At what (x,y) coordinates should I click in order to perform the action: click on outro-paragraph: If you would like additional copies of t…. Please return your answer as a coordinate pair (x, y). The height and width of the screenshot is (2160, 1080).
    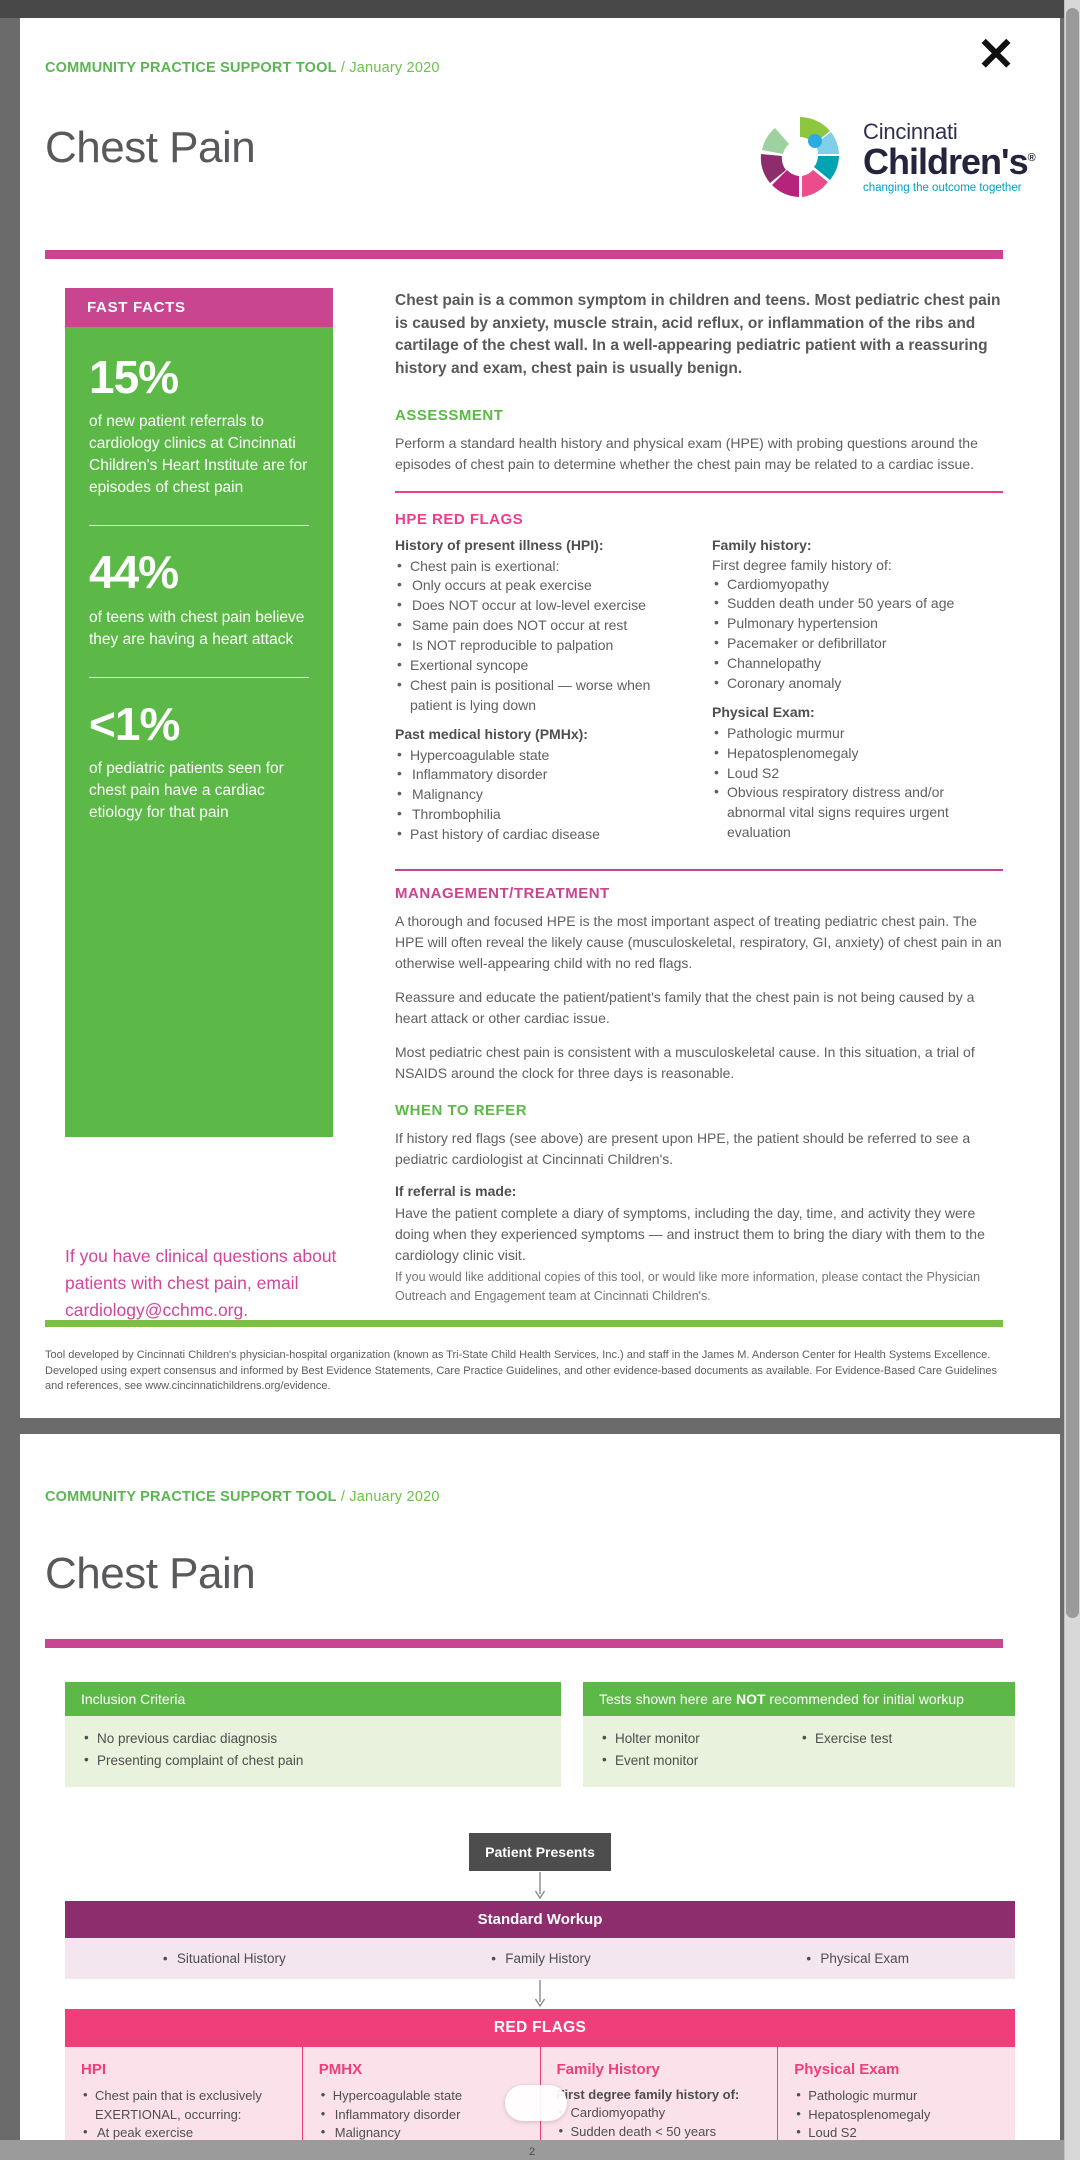
    Looking at the image, I should click on (688, 1286).